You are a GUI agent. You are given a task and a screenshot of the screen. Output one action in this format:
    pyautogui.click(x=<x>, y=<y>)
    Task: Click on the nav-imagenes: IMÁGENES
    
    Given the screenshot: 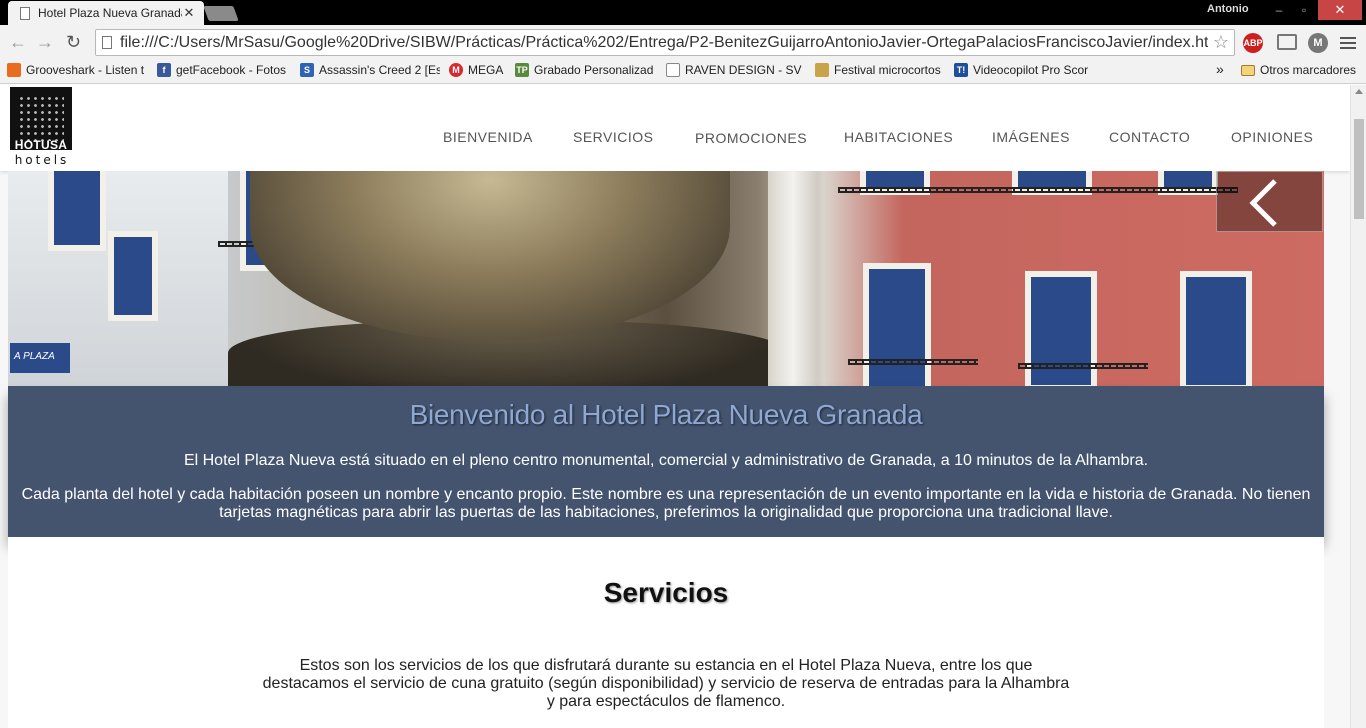 What is the action you would take?
    pyautogui.click(x=1031, y=137)
    